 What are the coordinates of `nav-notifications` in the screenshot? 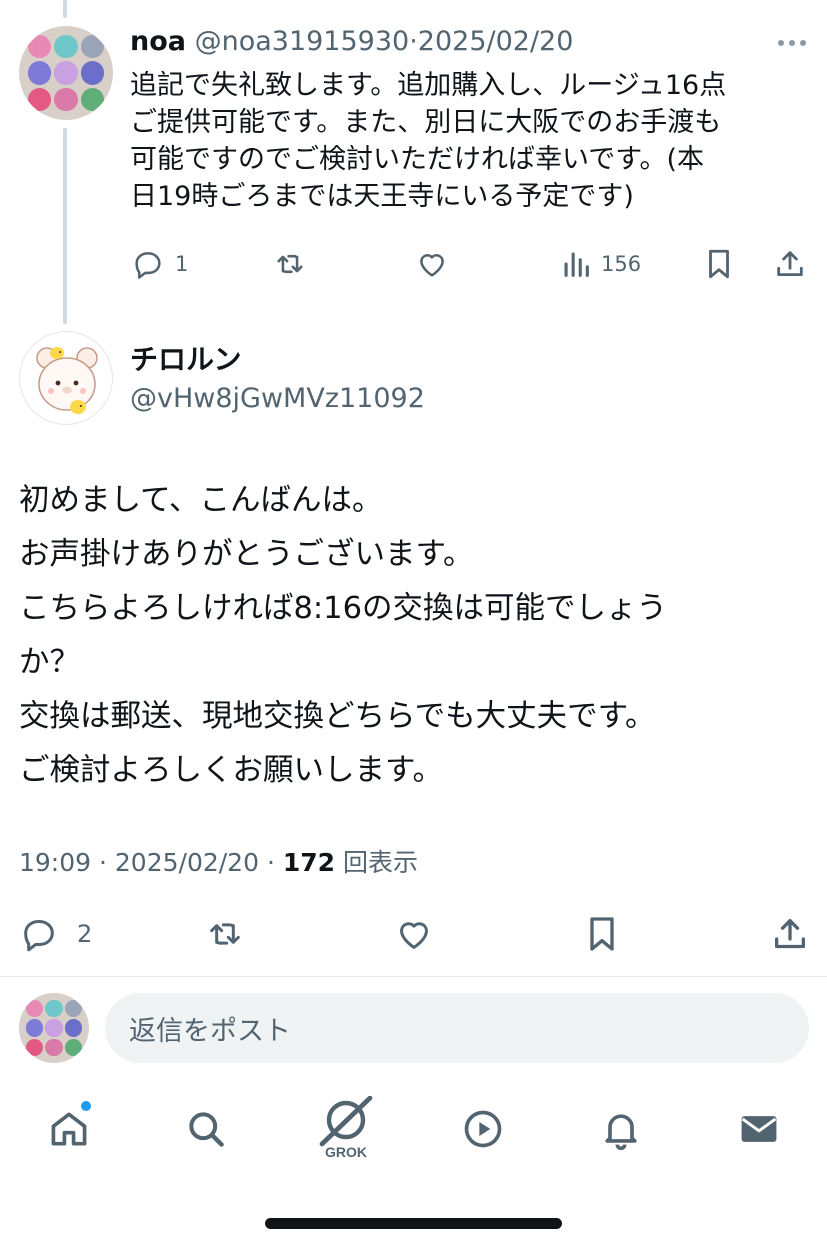 It's located at (621, 1129).